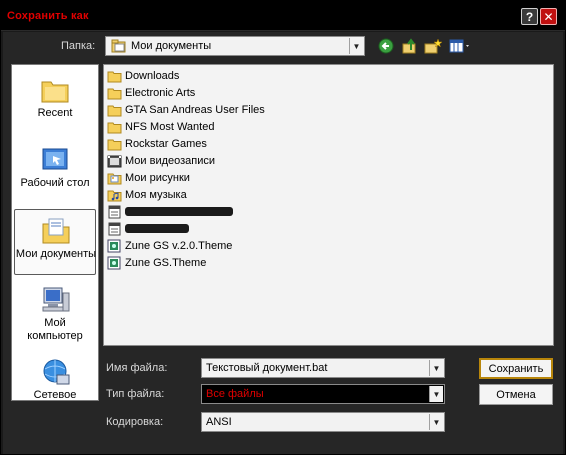 The image size is (566, 455). I want to click on close-button: ✕, so click(548, 16).